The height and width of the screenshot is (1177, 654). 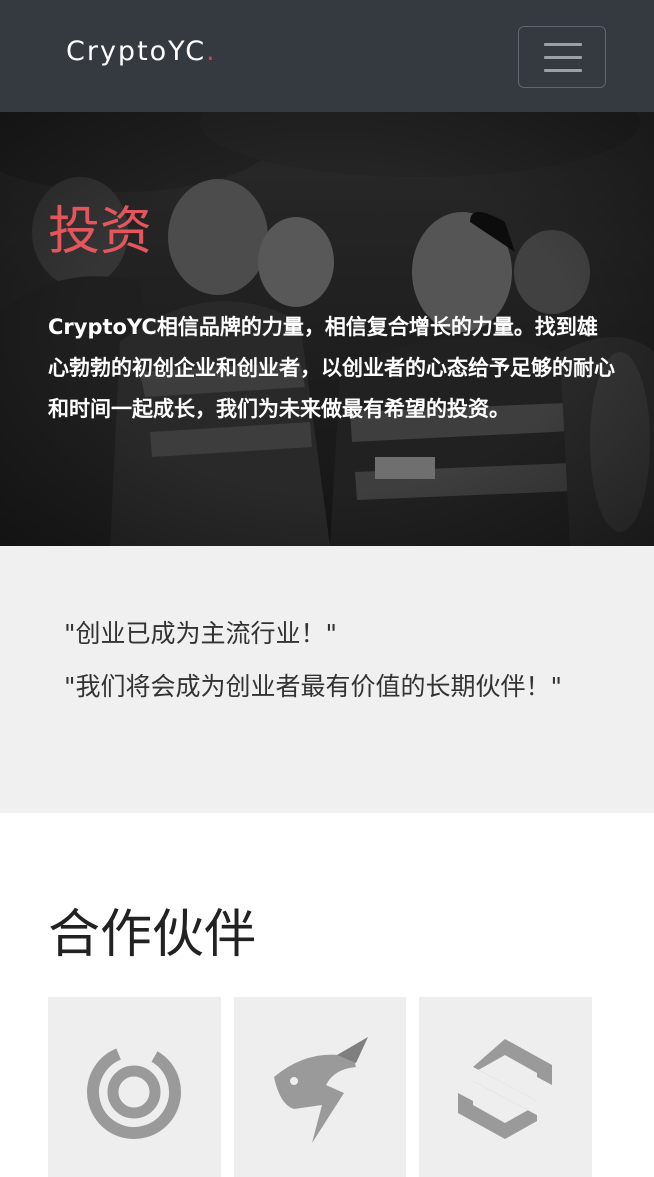 What do you see at coordinates (200, 633) in the screenshot?
I see `quote-text: "创业已成为主流行业！"` at bounding box center [200, 633].